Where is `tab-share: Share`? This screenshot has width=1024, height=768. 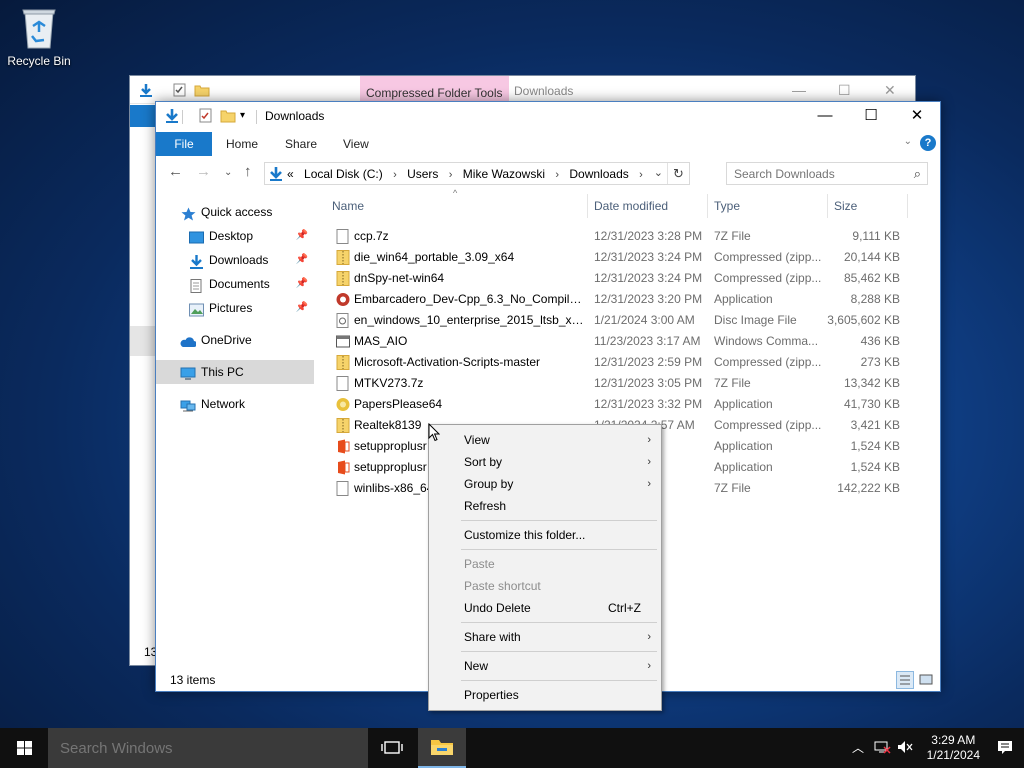 tab-share: Share is located at coordinates (301, 144).